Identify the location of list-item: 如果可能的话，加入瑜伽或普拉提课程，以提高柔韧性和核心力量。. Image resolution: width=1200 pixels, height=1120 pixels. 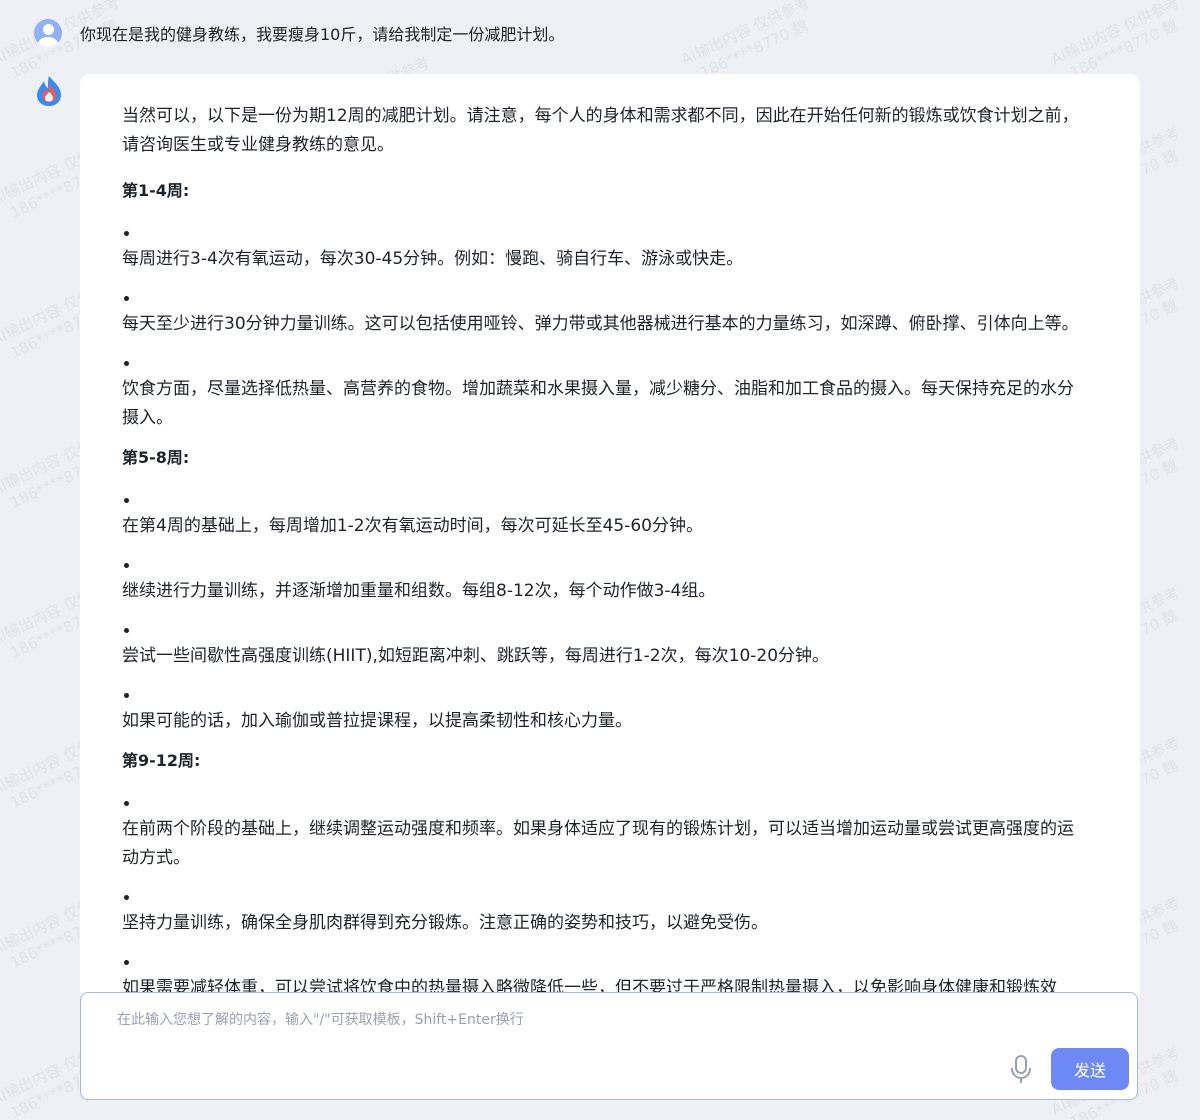
(377, 721).